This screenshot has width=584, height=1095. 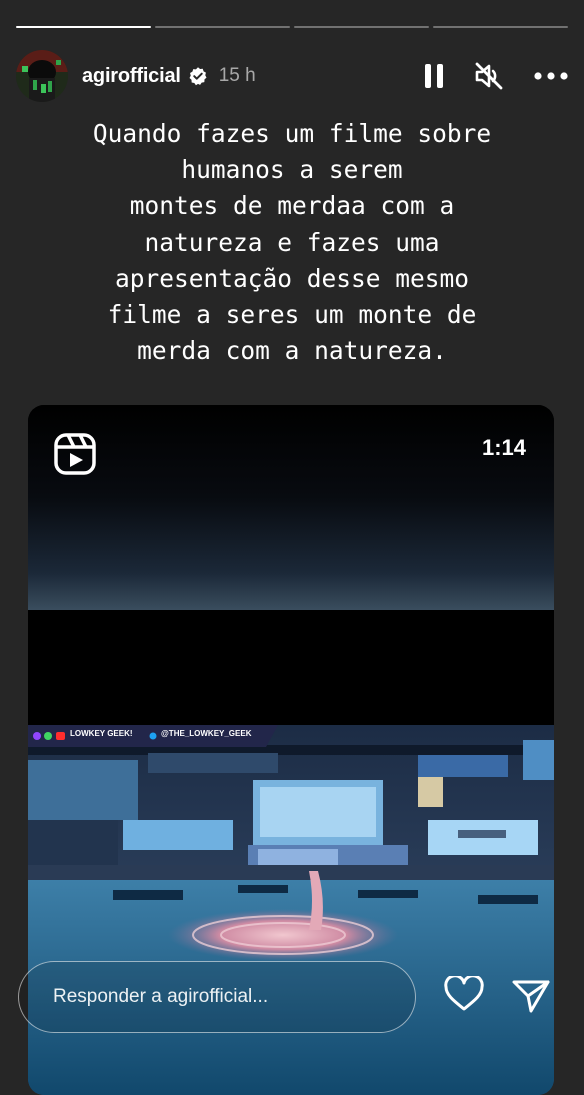 What do you see at coordinates (206, 733) in the screenshot?
I see `channel-handle: @THE_LOWKEY_GEEK` at bounding box center [206, 733].